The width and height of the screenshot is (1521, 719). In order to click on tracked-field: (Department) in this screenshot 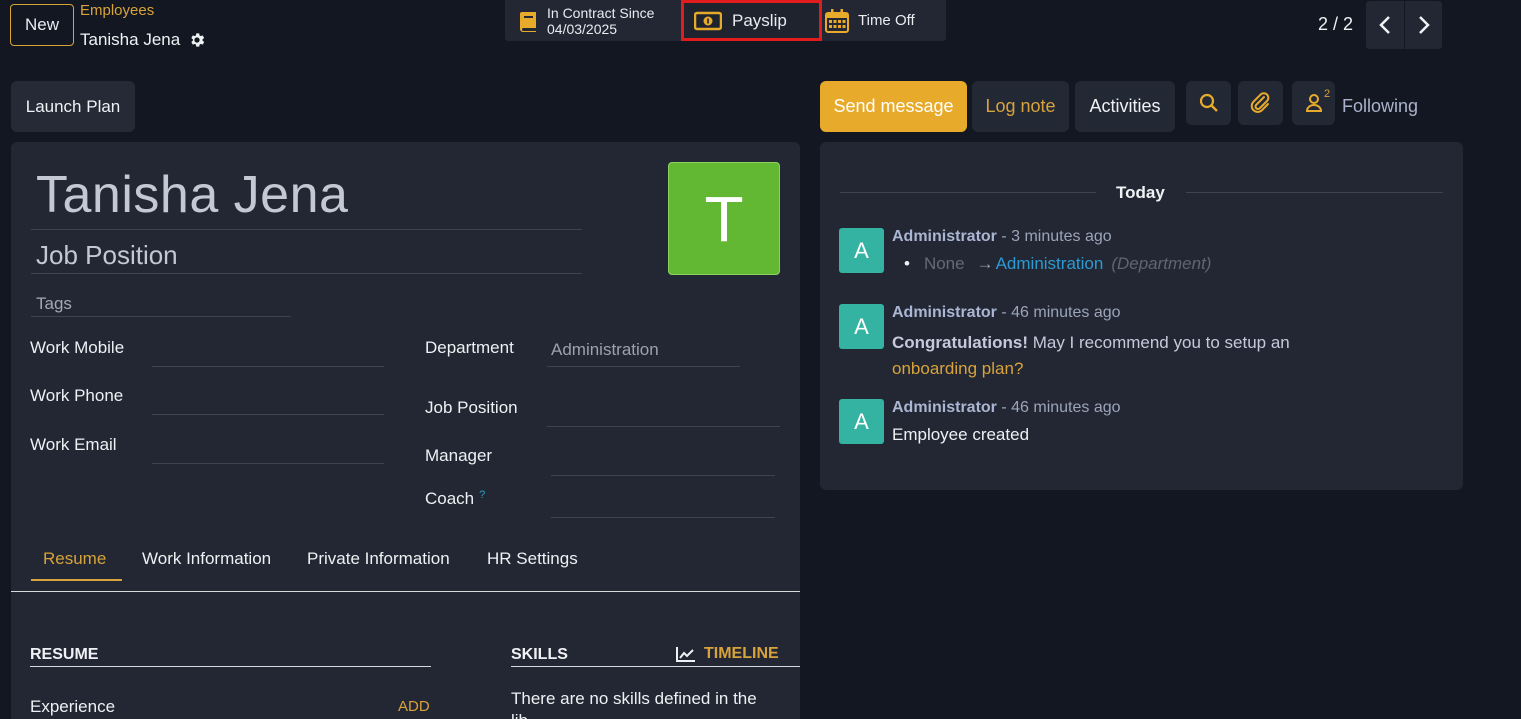, I will do `click(1161, 263)`.